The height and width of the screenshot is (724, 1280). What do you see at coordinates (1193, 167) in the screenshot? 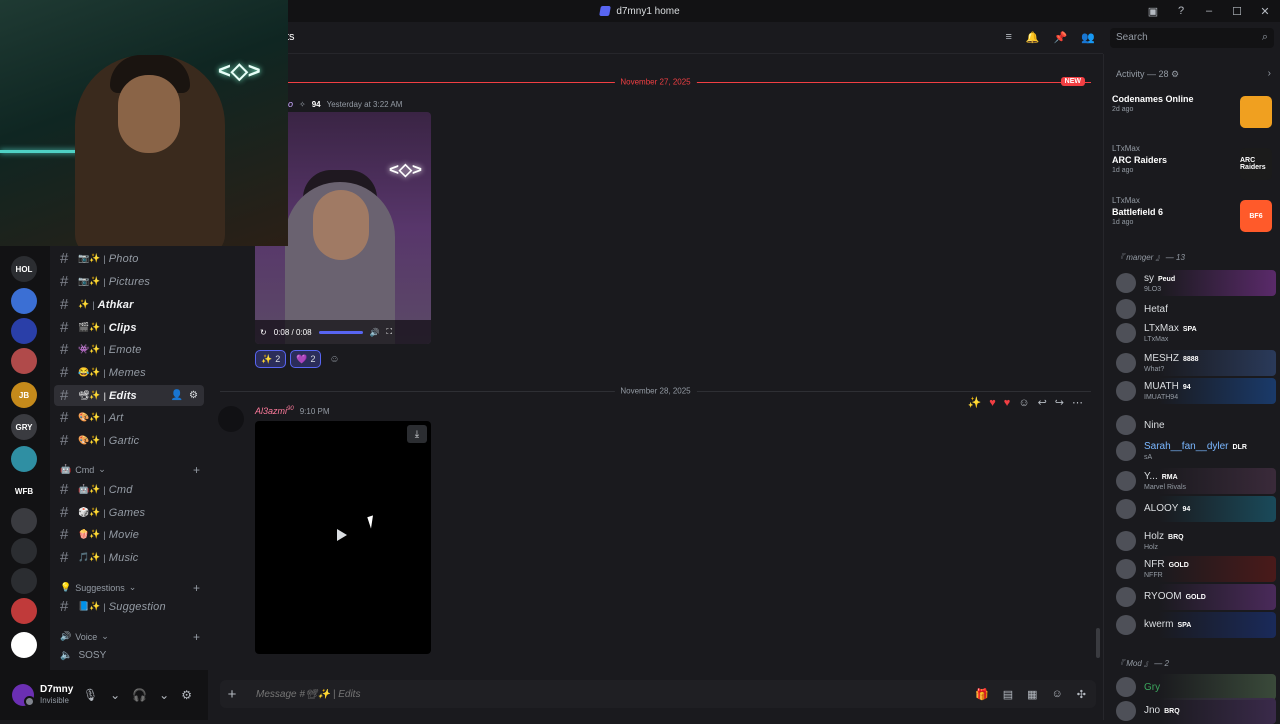
I see `activity-card: LTxMax ARC Raiders 1d ago ARC Raiders` at bounding box center [1193, 167].